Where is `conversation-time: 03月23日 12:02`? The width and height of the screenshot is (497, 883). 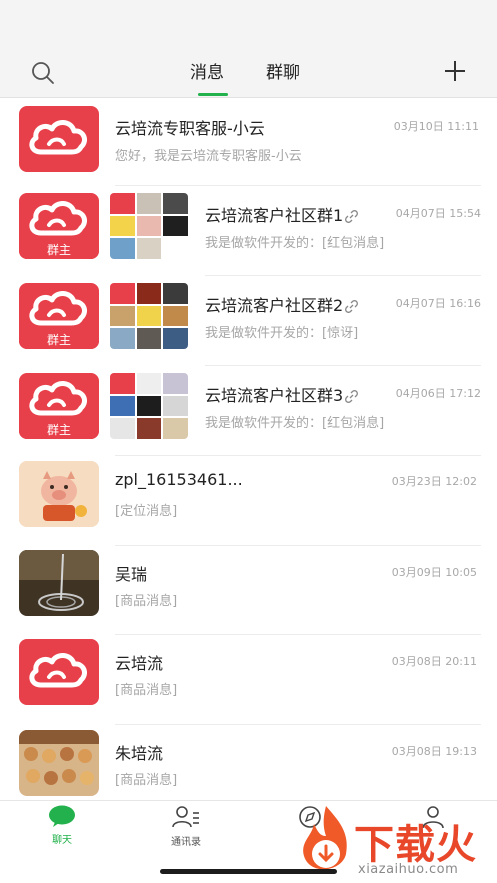
conversation-time: 03月23日 12:02 is located at coordinates (434, 481).